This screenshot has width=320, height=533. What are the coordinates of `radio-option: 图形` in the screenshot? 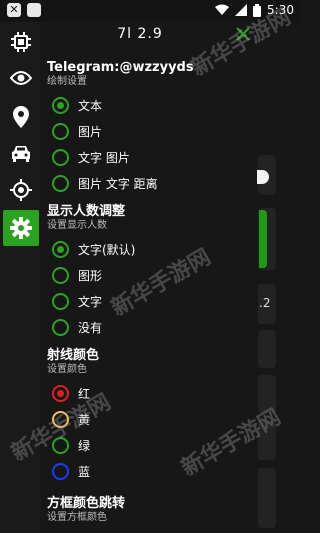 It's located at (152, 275).